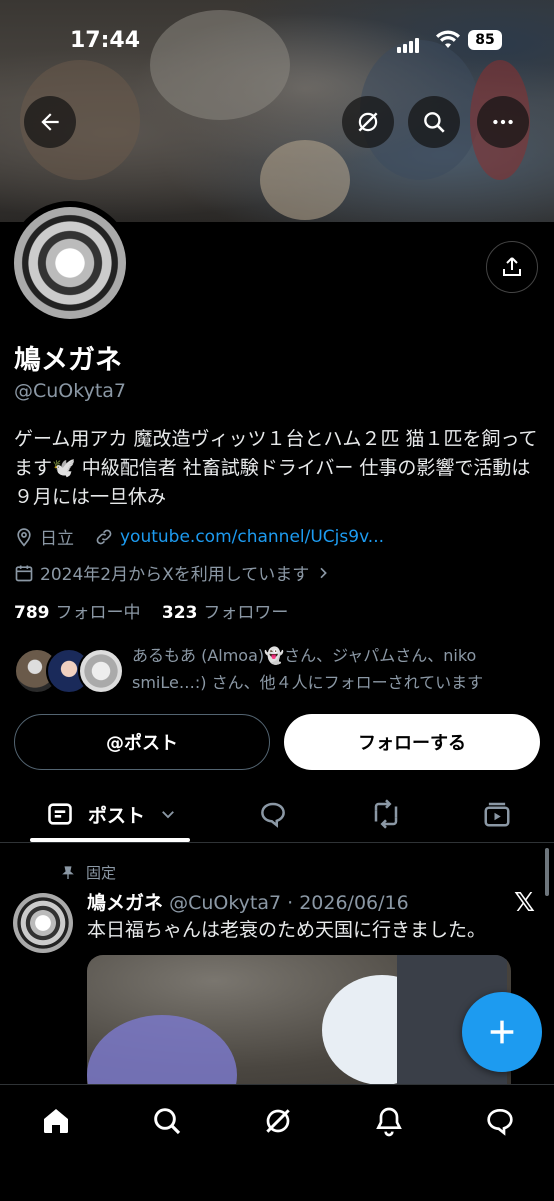 This screenshot has height=1201, width=554. I want to click on compose-button, so click(502, 1032).